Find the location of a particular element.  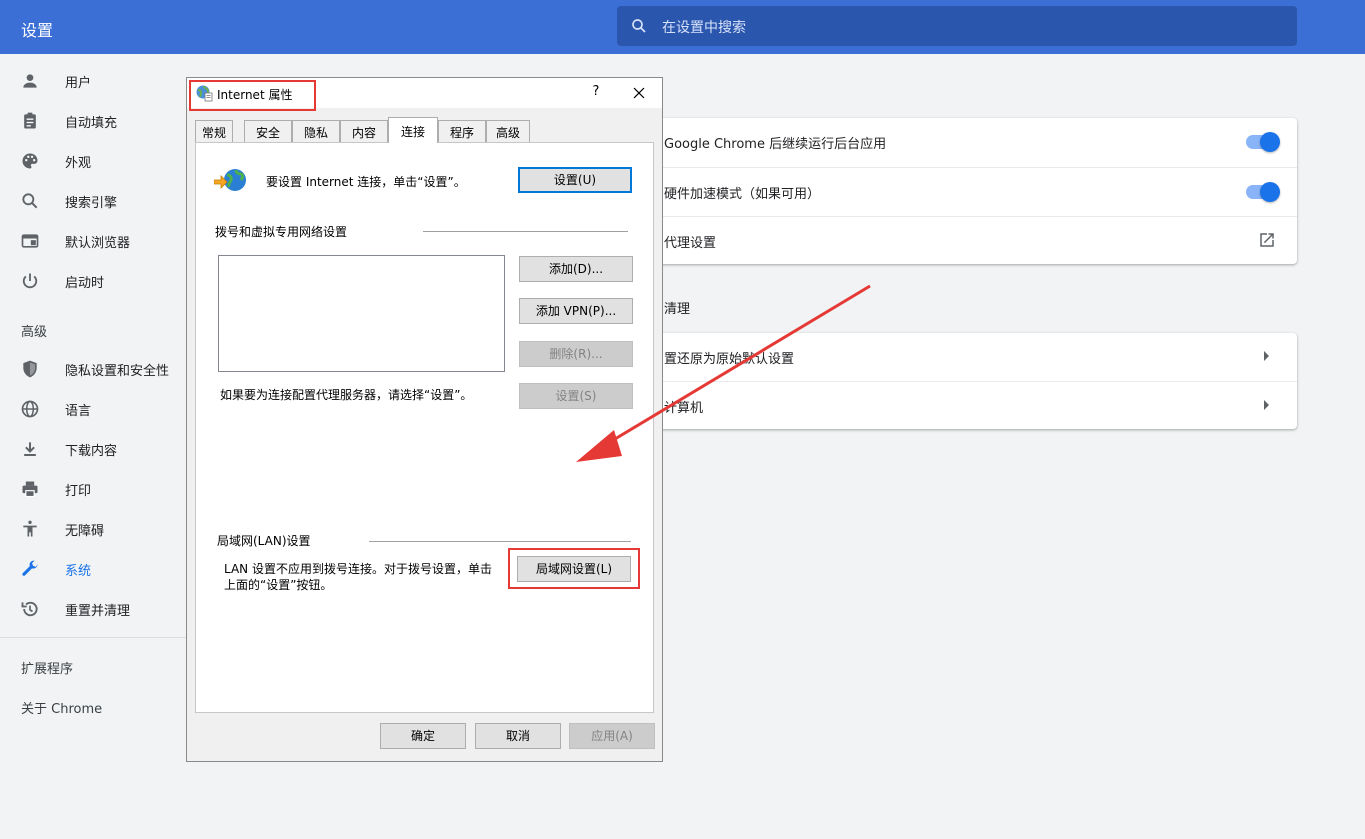

sidebar-item-label: 打印 is located at coordinates (78, 491).